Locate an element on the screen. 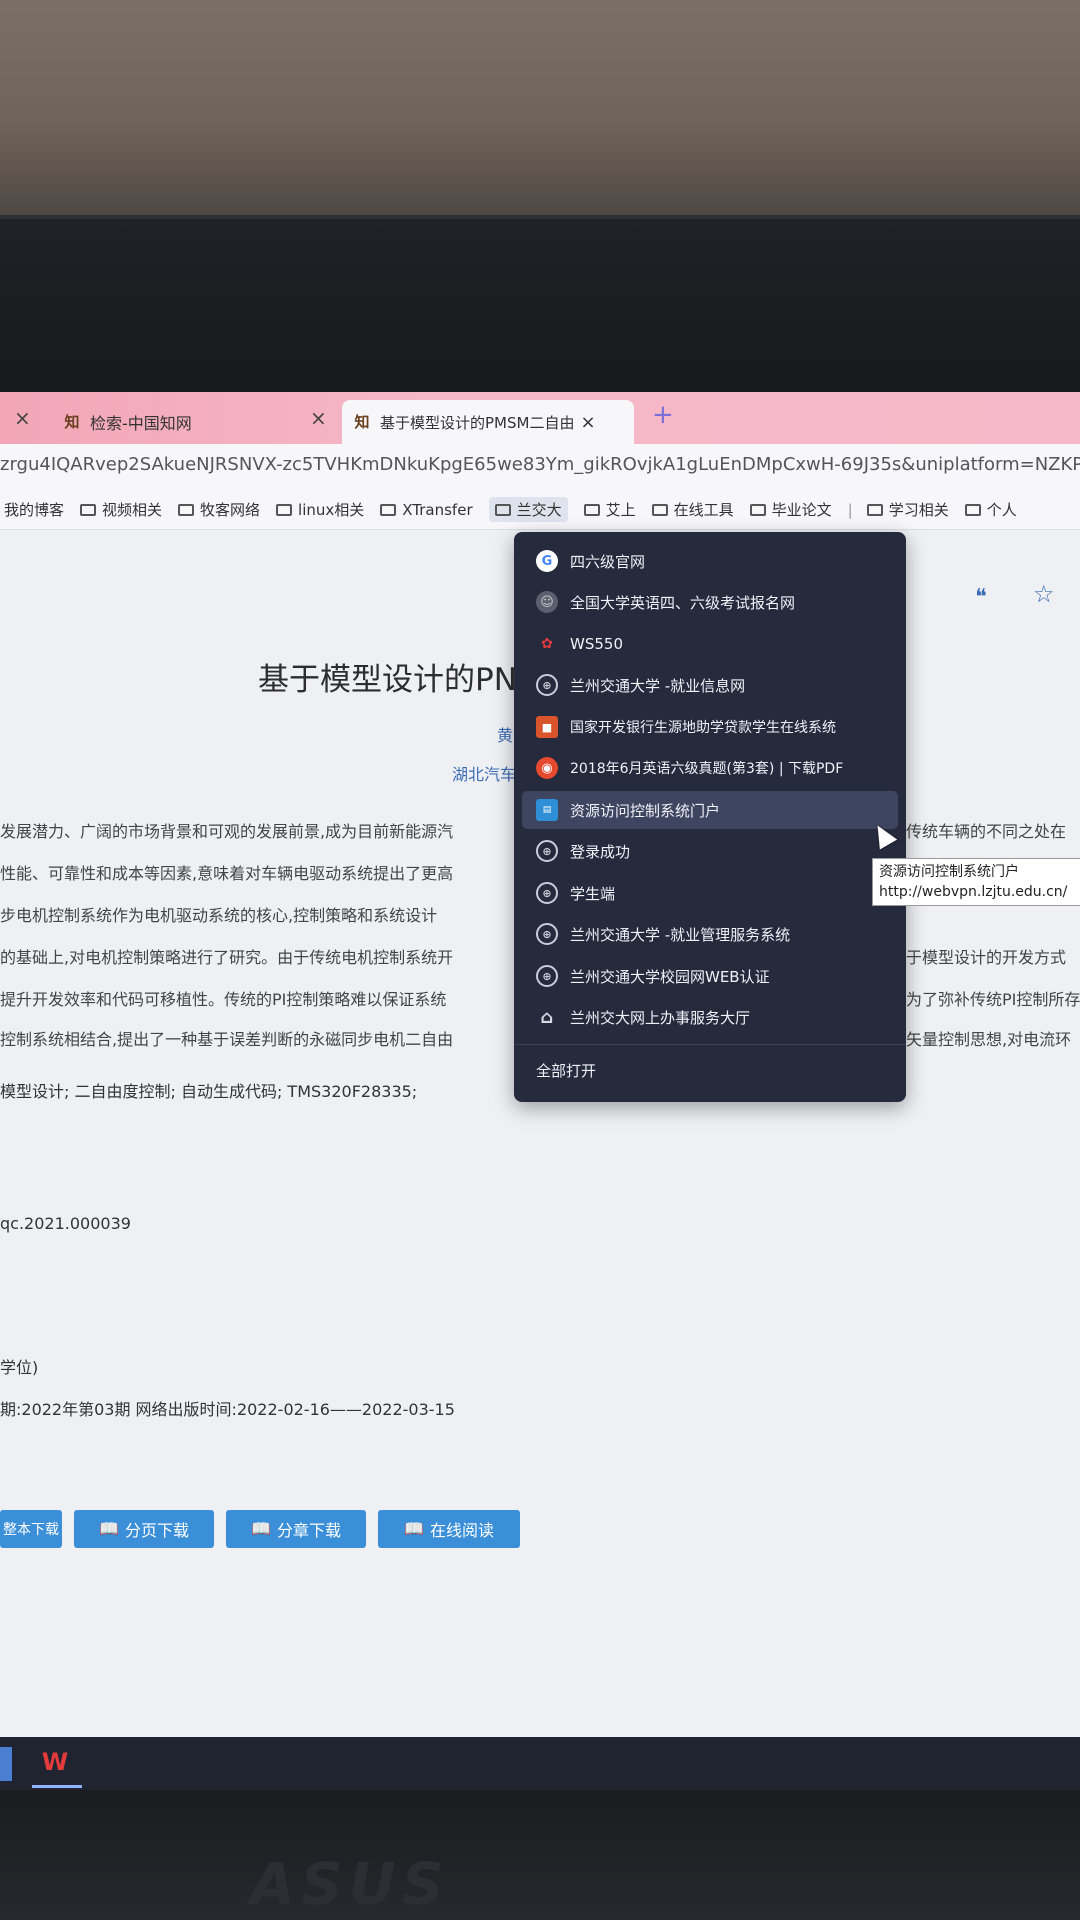 This screenshot has width=1080, height=1920. menu-item-label: 兰州交通大学校园网WEB认证 is located at coordinates (670, 976).